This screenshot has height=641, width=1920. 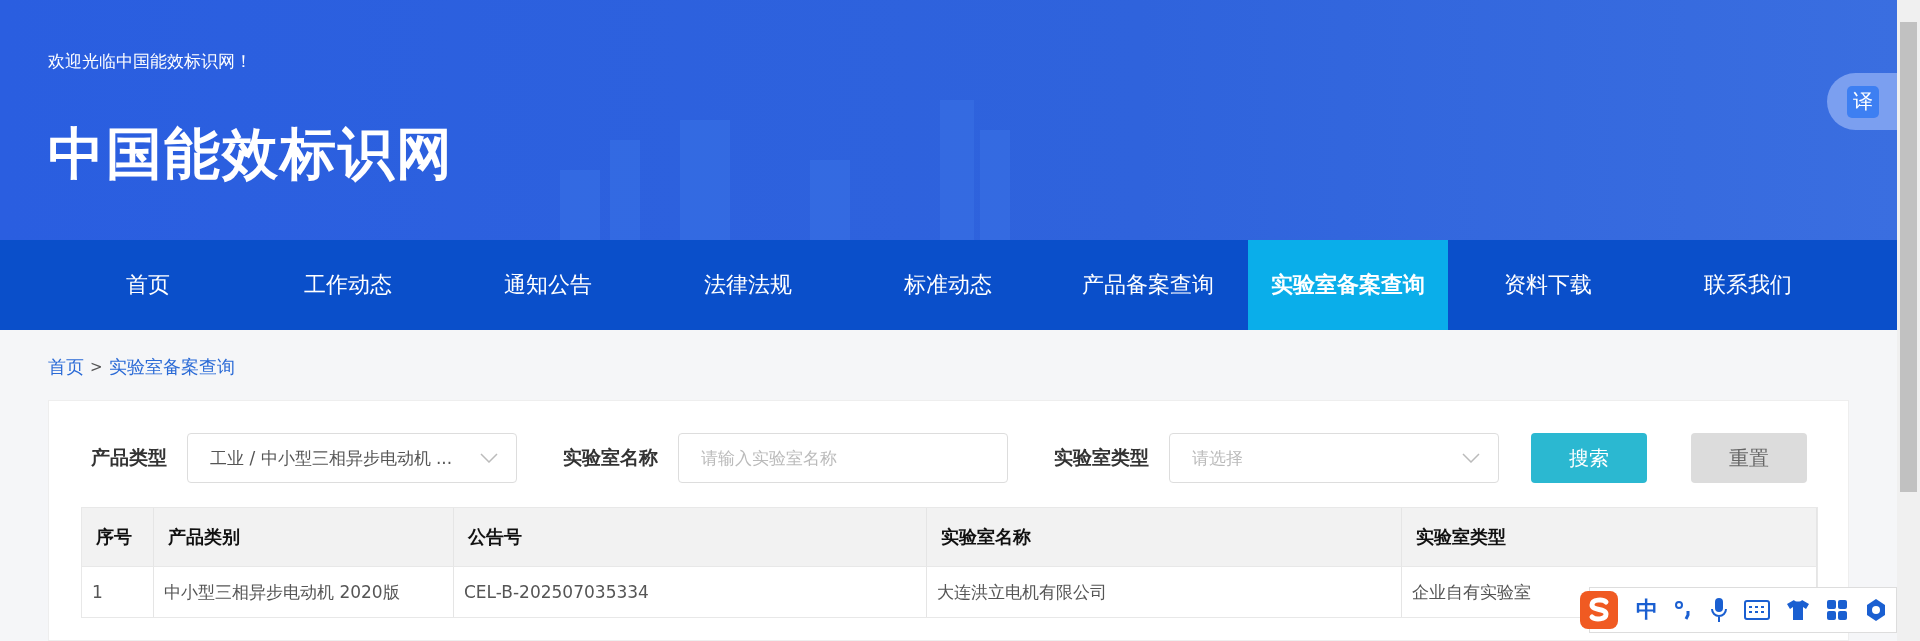 What do you see at coordinates (171, 367) in the screenshot?
I see `breadcrumb-current-link: 实验室备案查询` at bounding box center [171, 367].